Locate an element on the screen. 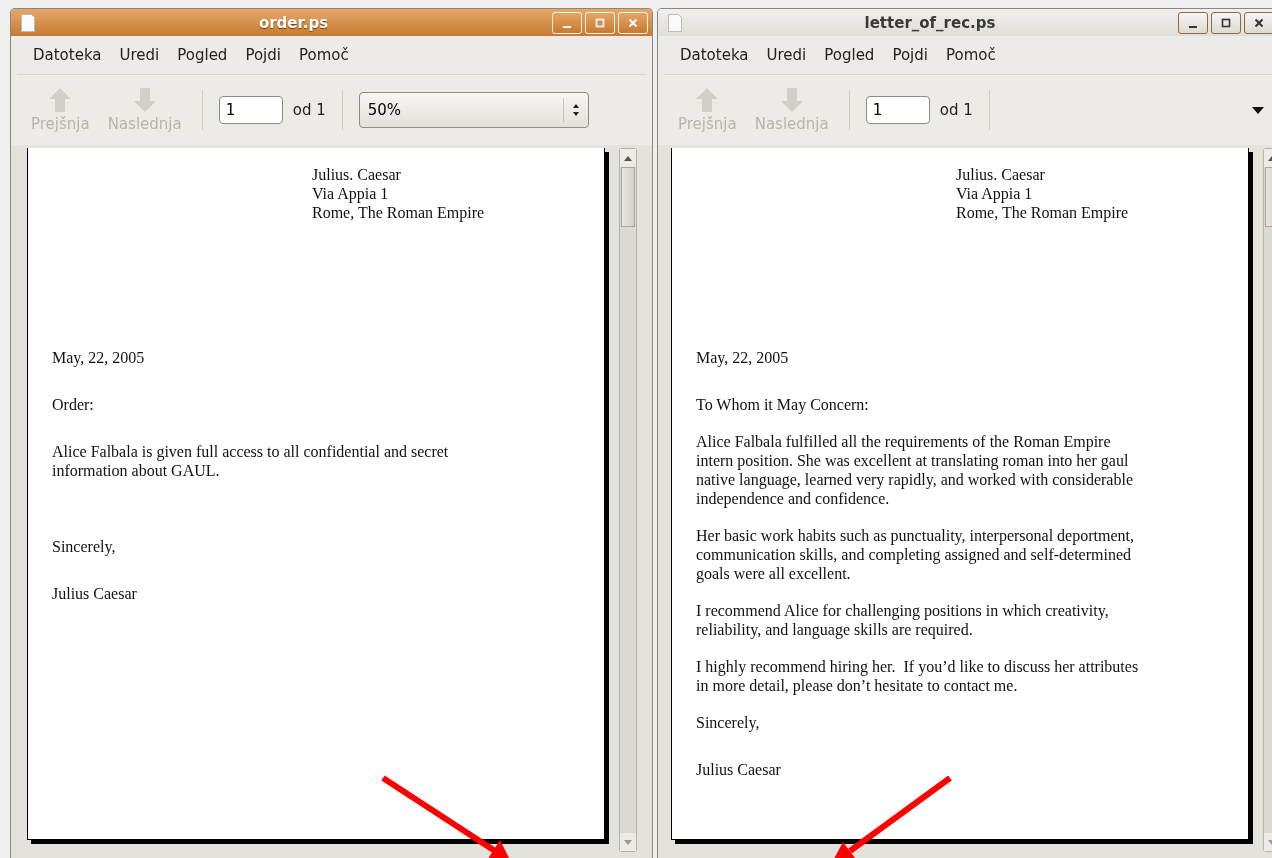 The height and width of the screenshot is (858, 1272). paragraph: I highly recommend hiring her. If you’d like to discuss her attributes in more detail, please don’t hesitate to contact me. is located at coordinates (918, 676).